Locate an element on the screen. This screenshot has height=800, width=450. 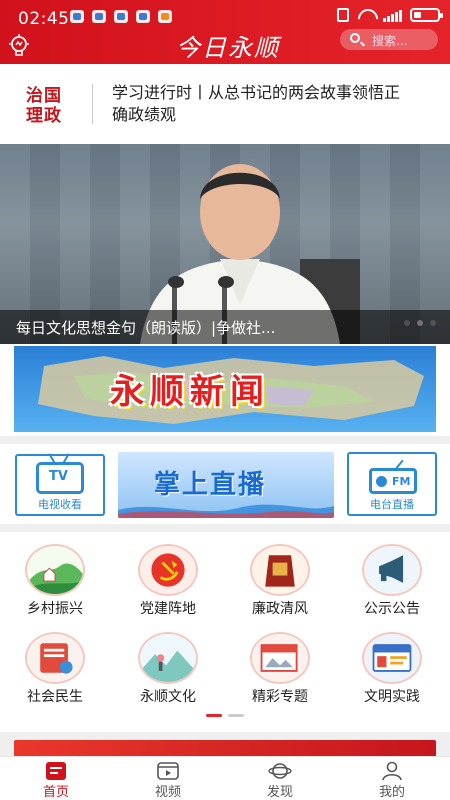
wave-graphic is located at coordinates (226, 511).